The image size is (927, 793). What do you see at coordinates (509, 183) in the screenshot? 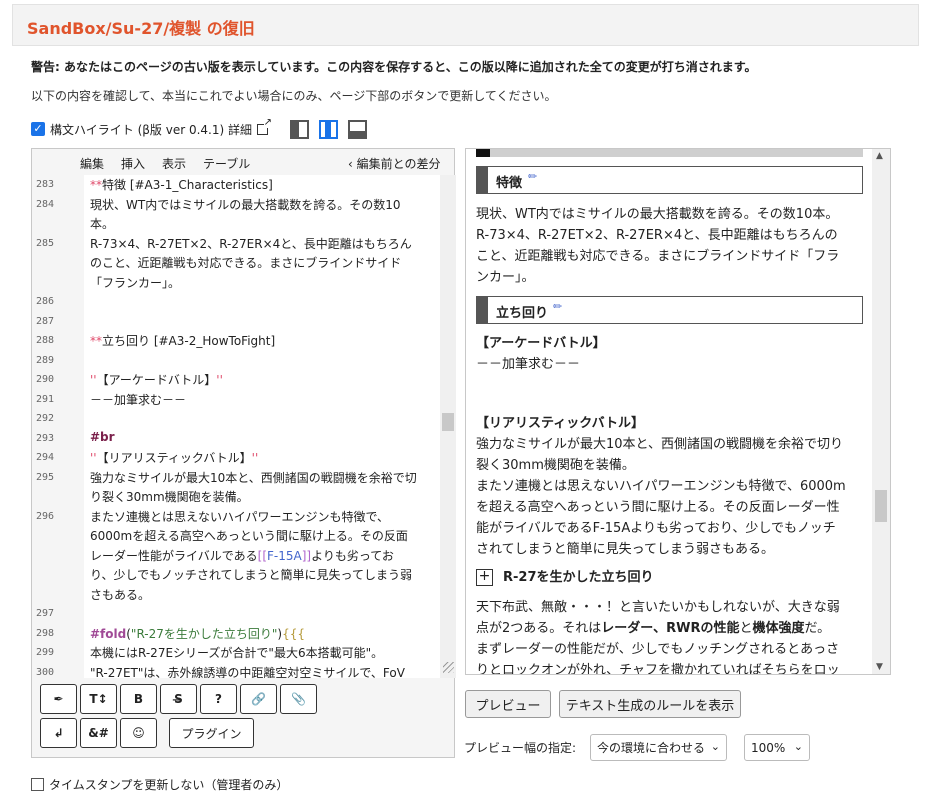
I see `heading-features-text: 特徴` at bounding box center [509, 183].